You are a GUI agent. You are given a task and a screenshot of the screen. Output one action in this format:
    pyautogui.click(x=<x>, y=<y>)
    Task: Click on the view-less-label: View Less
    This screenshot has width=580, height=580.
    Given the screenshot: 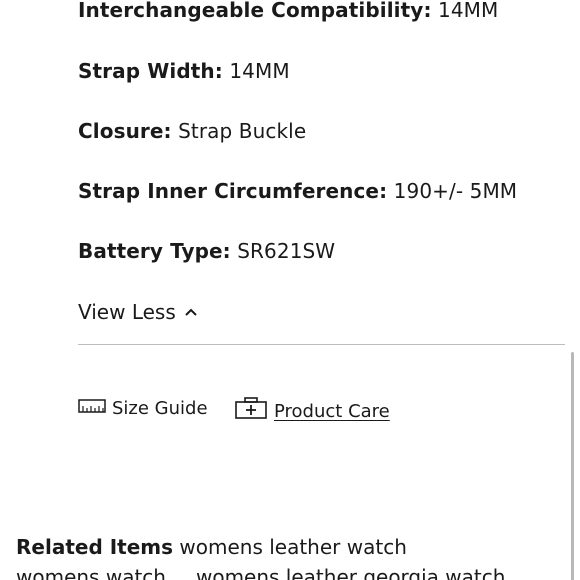 What is the action you would take?
    pyautogui.click(x=127, y=312)
    